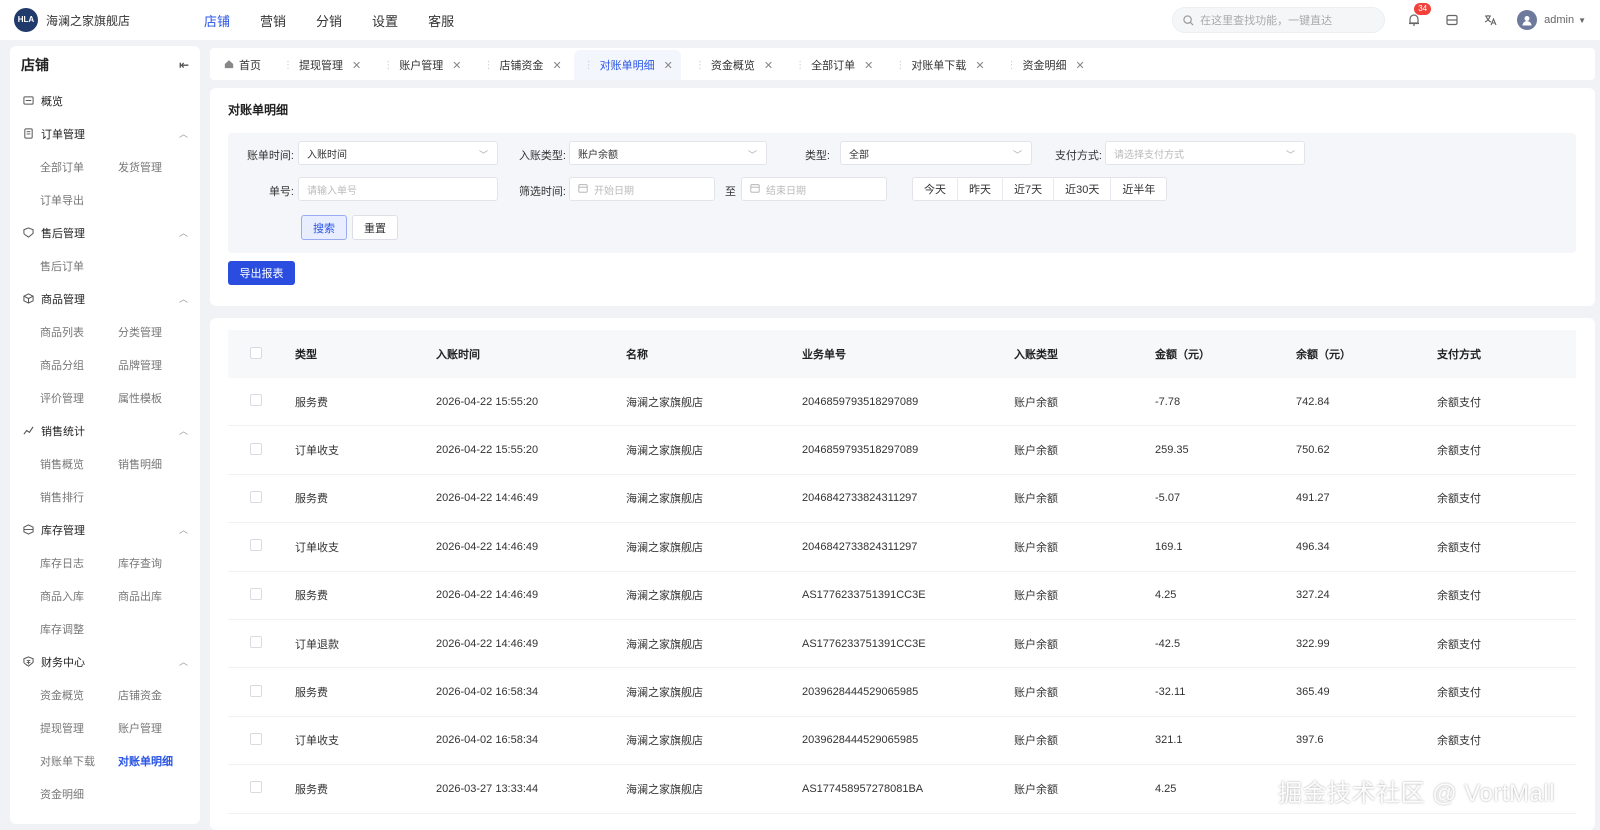 This screenshot has height=830, width=1600. What do you see at coordinates (733, 65) in the screenshot?
I see `tab-fund-overview: ⋮ 资金概览 ✕` at bounding box center [733, 65].